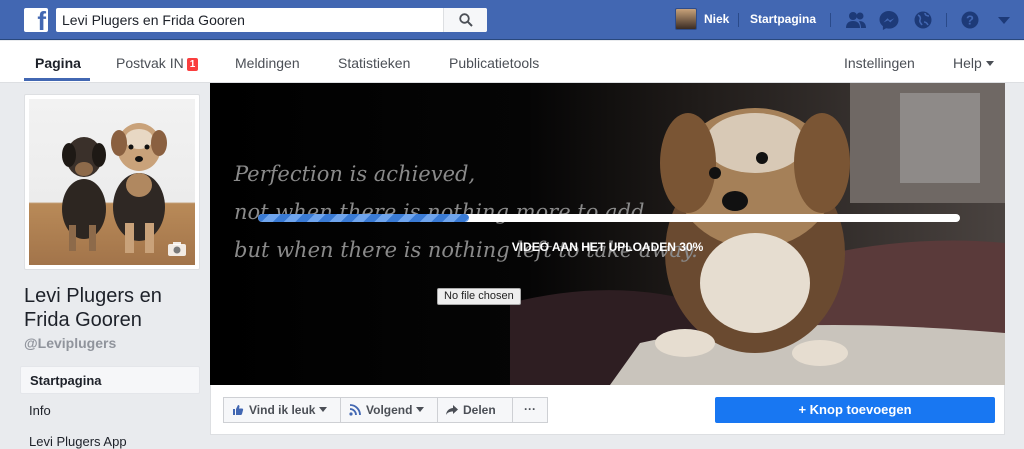 This screenshot has width=1024, height=449. What do you see at coordinates (923, 20) in the screenshot?
I see `notifications-globe-icon` at bounding box center [923, 20].